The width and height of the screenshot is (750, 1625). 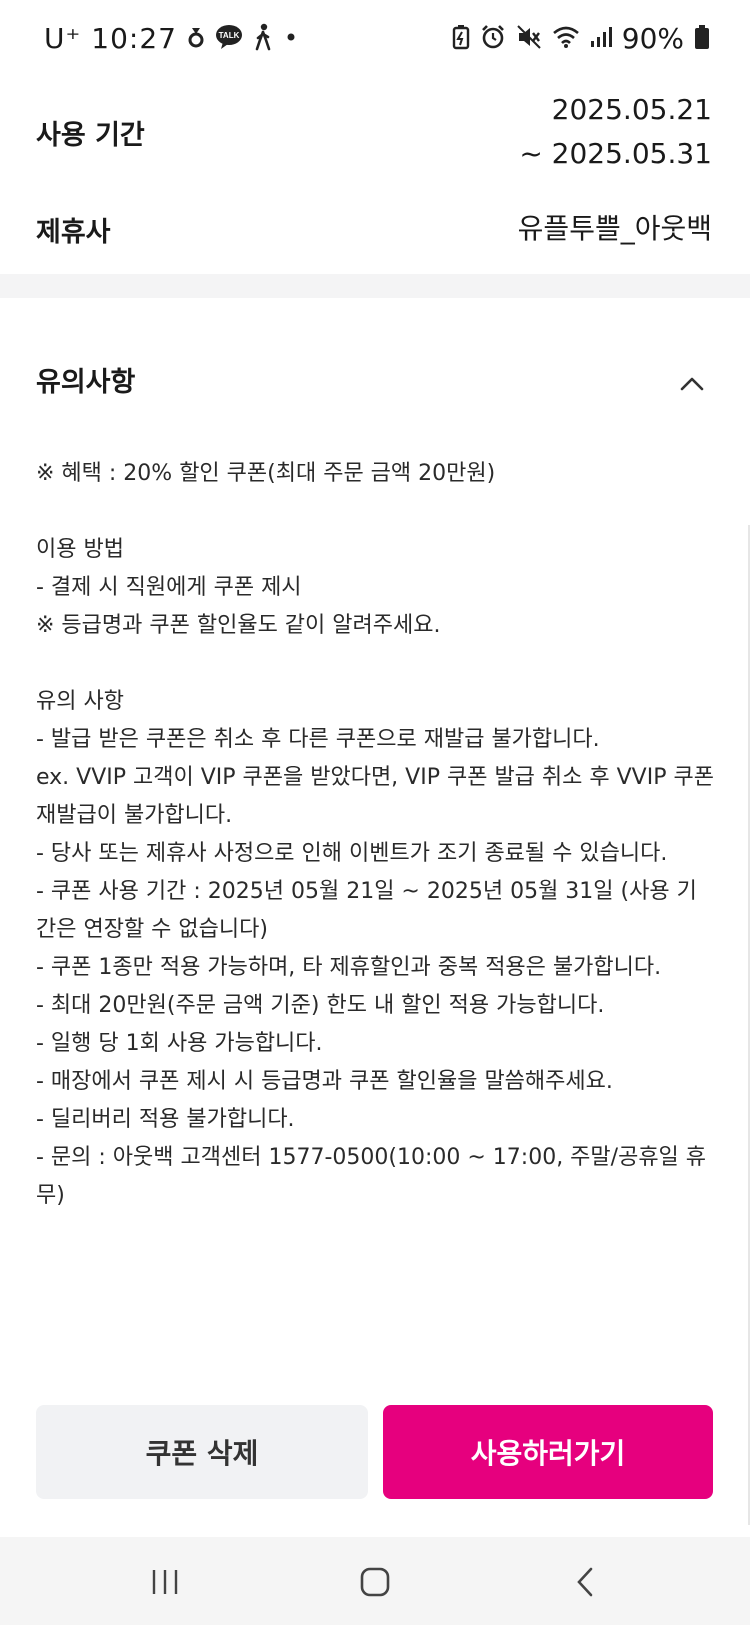 I want to click on notice-line: ※ 혜택 : 20% 할인 쿠폰(최대 주문 금액 20만원), so click(x=266, y=473).